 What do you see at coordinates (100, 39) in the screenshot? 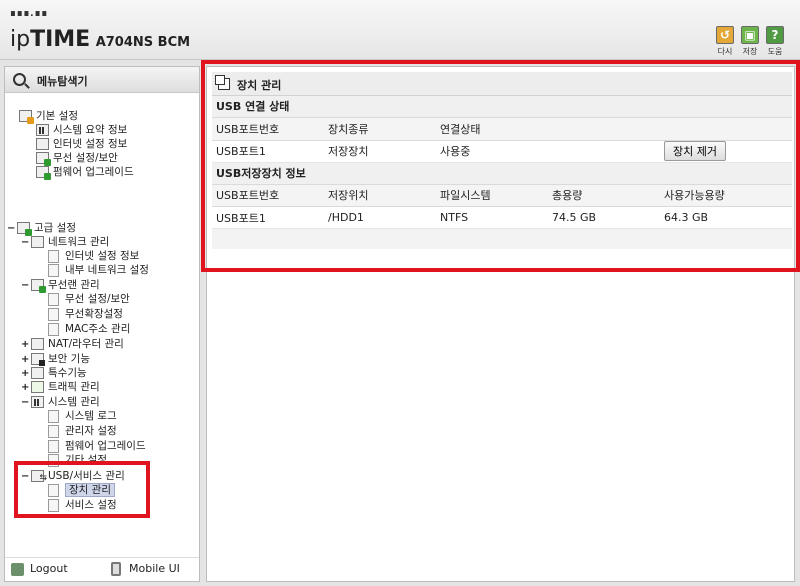
I see `logo: ipTIME A704NS BCM` at bounding box center [100, 39].